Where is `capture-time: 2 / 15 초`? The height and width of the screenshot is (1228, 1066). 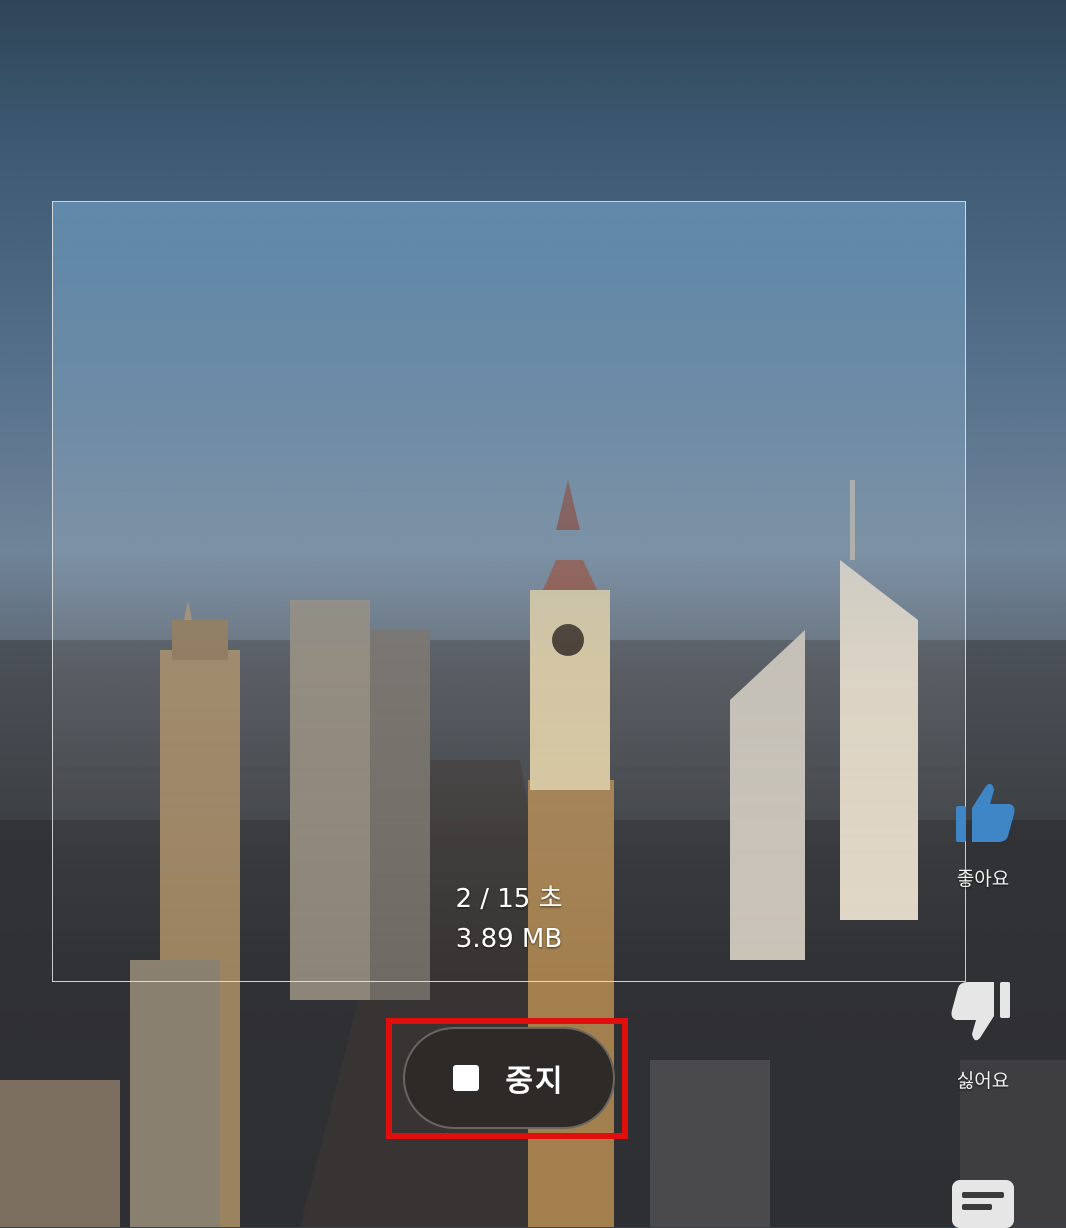
capture-time: 2 / 15 초 is located at coordinates (509, 899).